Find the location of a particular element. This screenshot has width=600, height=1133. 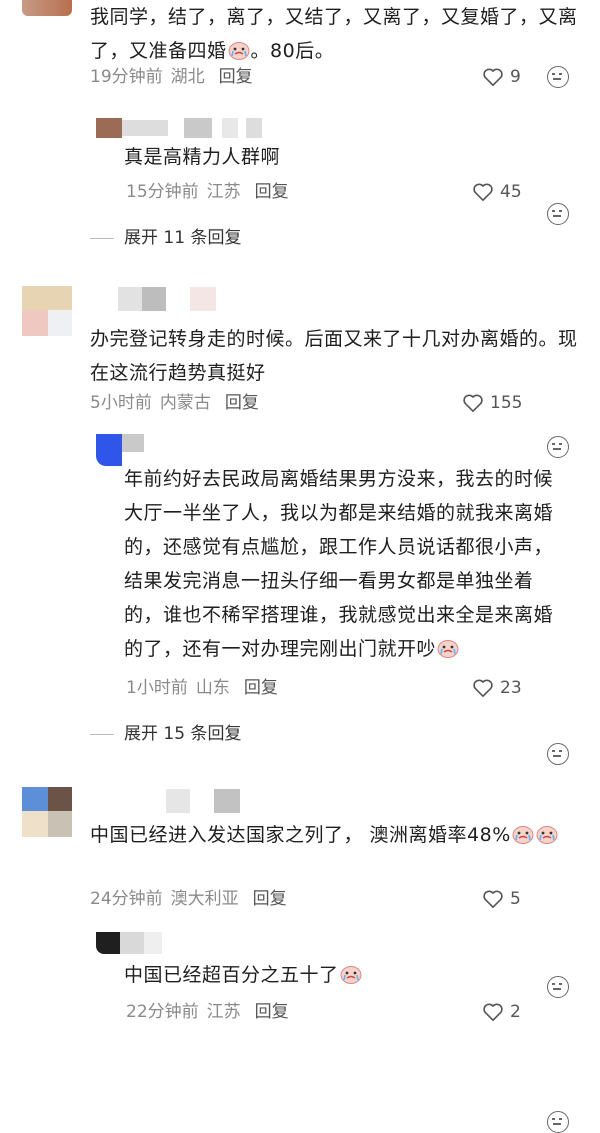

like-count: 5 is located at coordinates (515, 899).